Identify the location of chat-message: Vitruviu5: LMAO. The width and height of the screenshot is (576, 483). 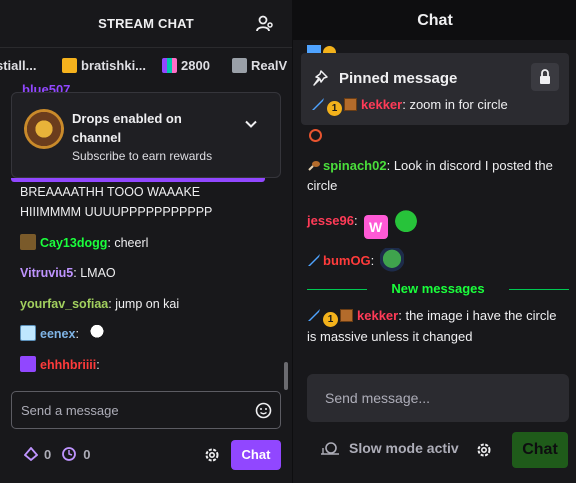
(68, 273).